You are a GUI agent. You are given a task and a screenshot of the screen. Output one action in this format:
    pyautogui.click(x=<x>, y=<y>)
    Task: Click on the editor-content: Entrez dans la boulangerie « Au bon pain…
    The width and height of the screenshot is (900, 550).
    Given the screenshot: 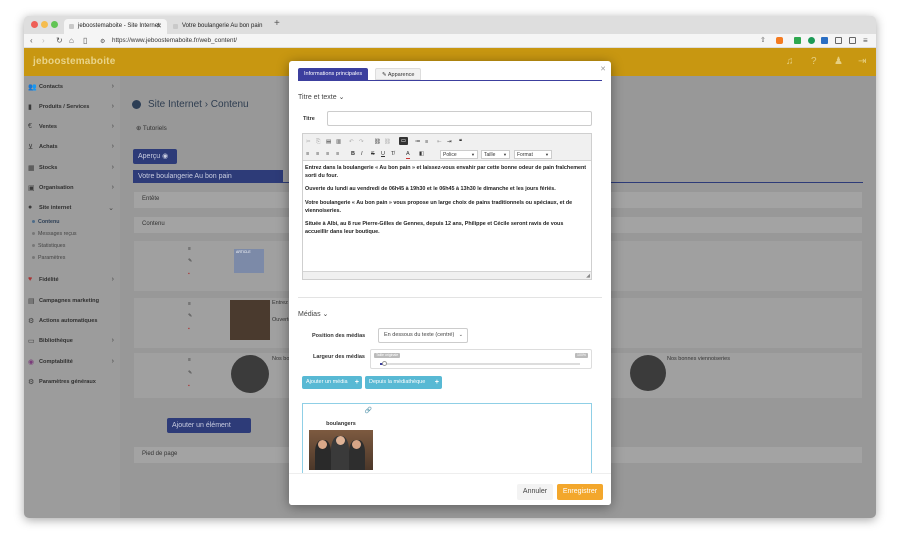 What is the action you would take?
    pyautogui.click(x=446, y=202)
    